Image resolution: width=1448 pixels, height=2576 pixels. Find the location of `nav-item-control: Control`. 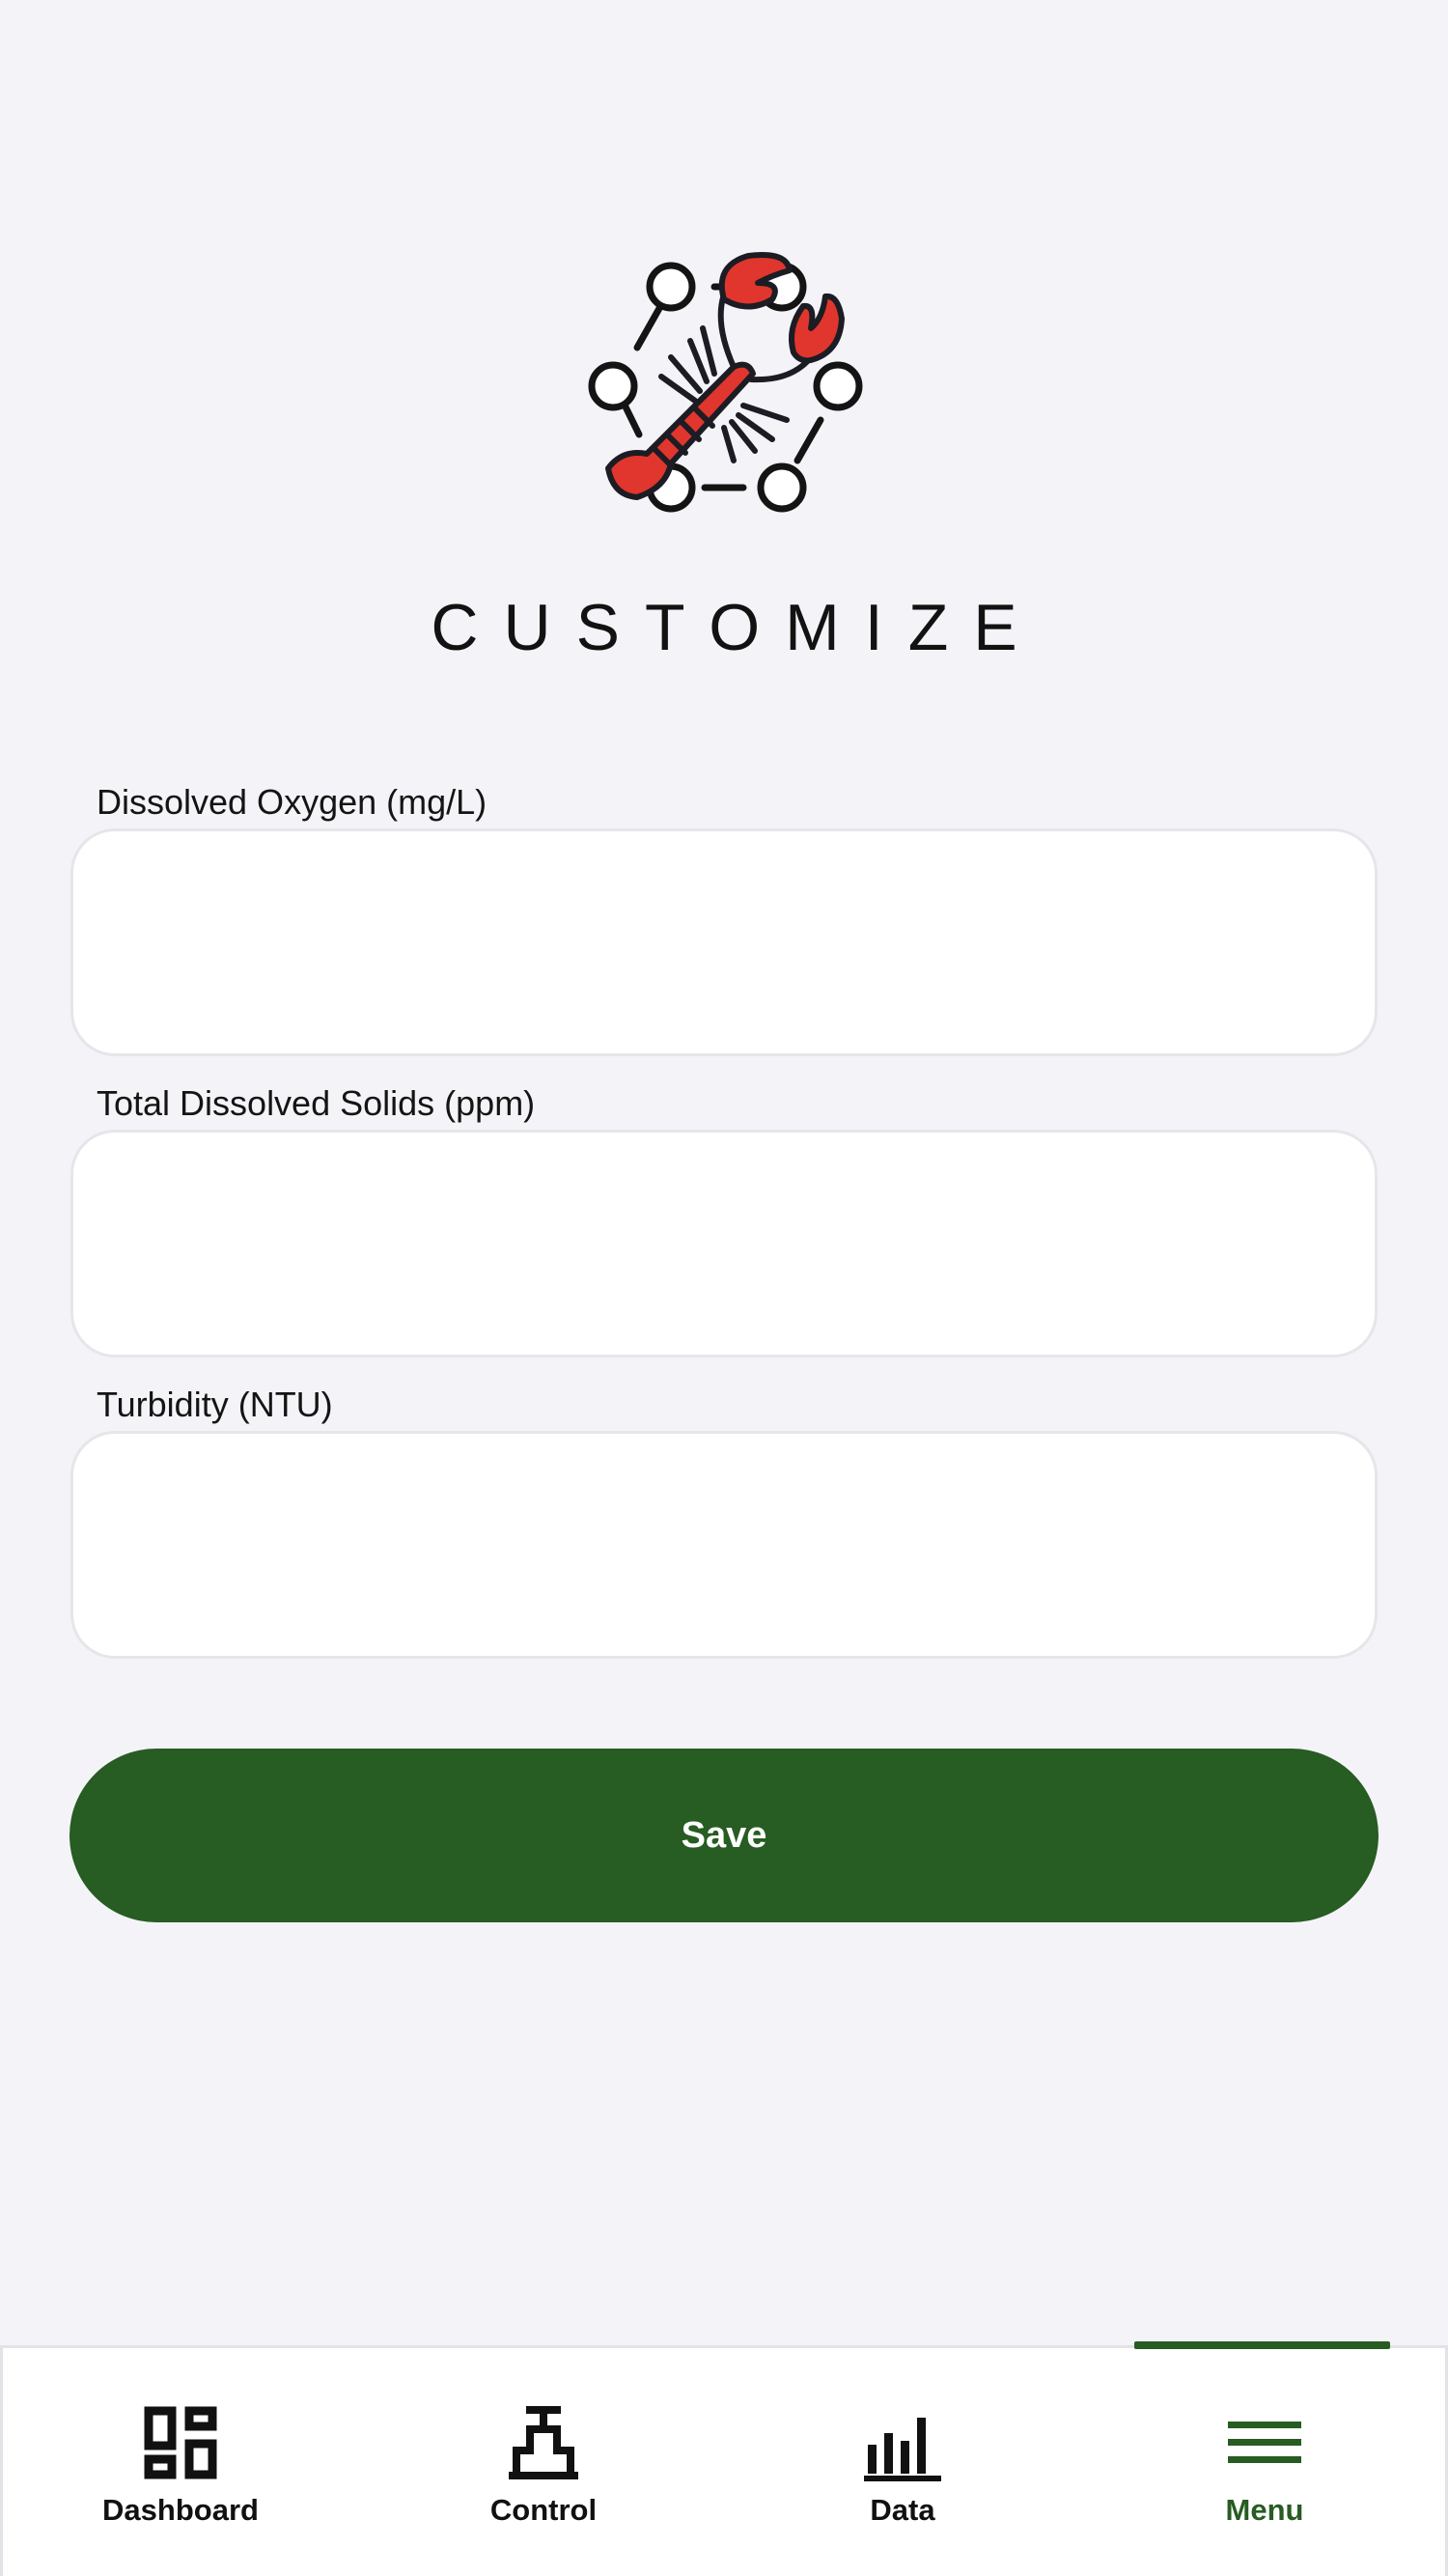

nav-item-control: Control is located at coordinates (544, 2472).